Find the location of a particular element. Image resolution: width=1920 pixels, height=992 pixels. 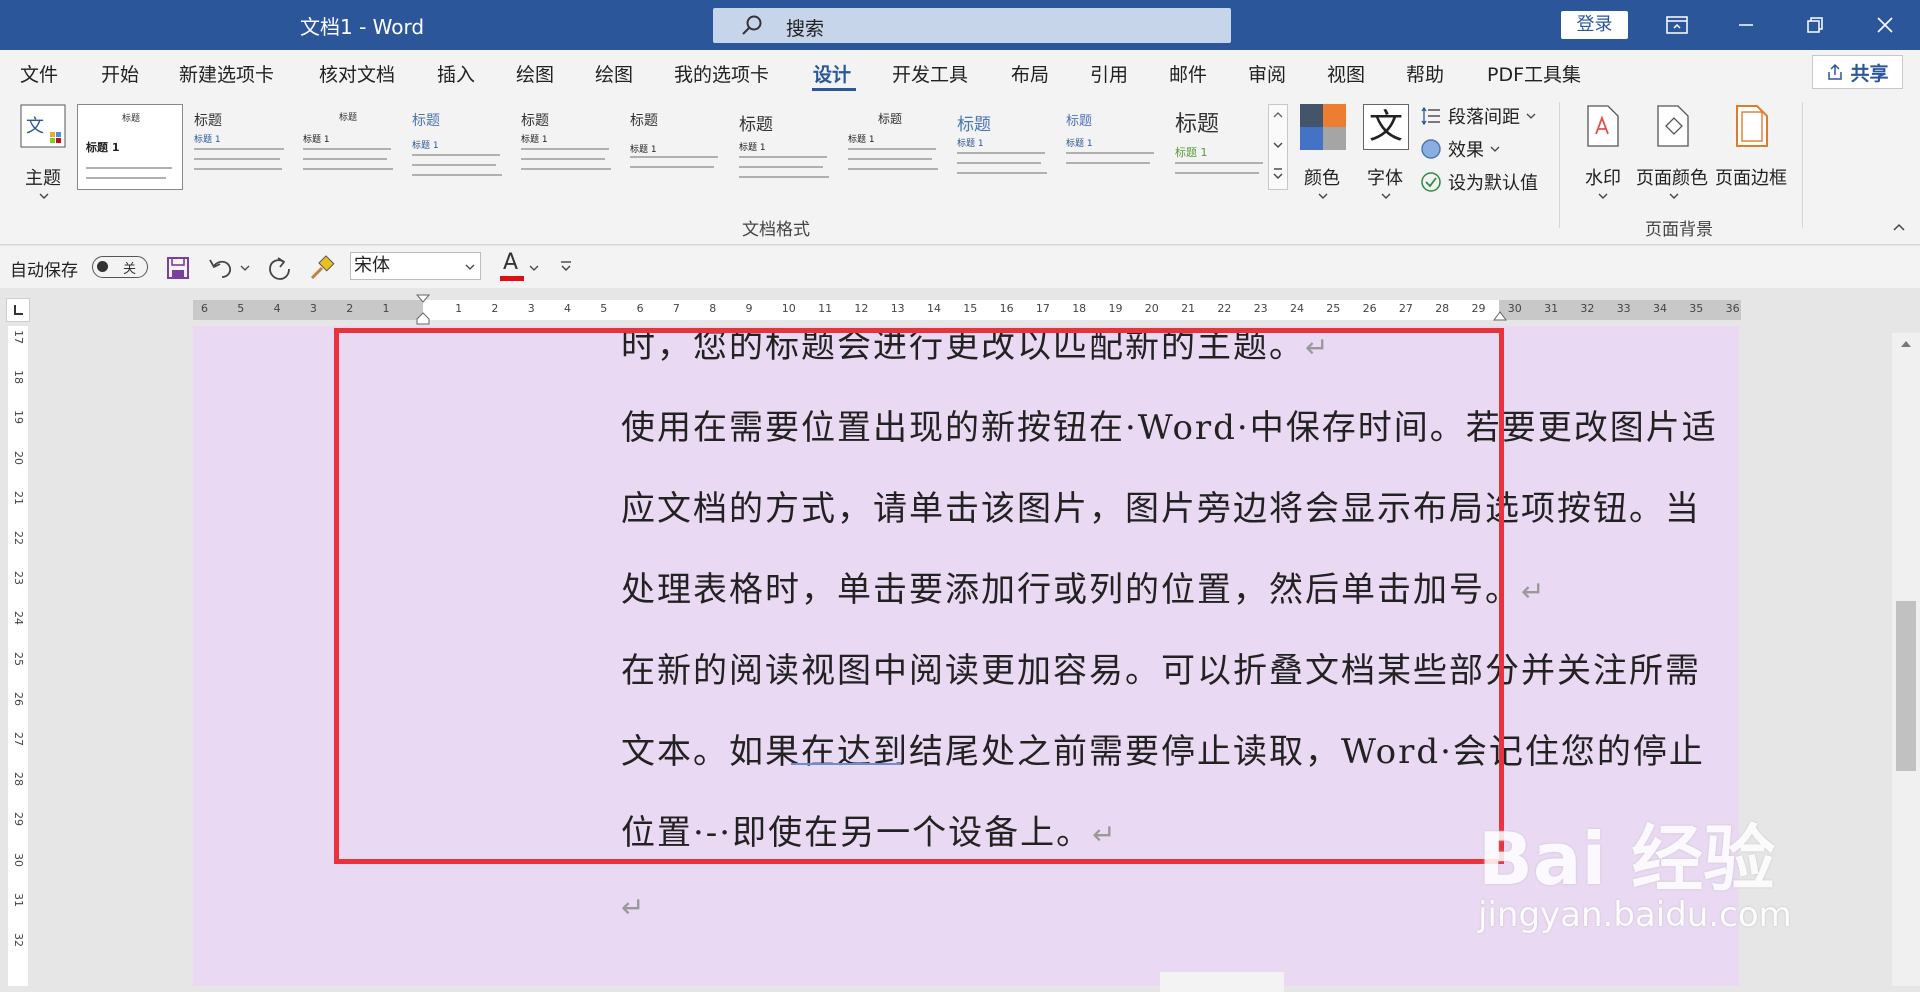

close-button is located at coordinates (1885, 25).